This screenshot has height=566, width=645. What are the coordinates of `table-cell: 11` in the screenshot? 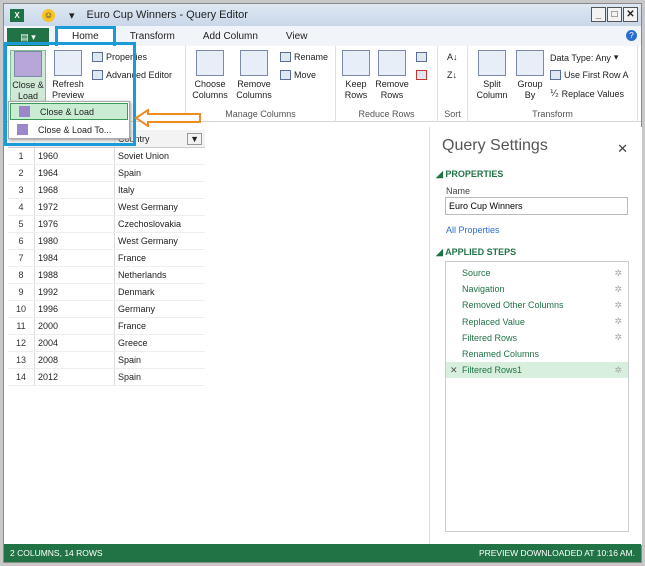 It's located at (21, 326).